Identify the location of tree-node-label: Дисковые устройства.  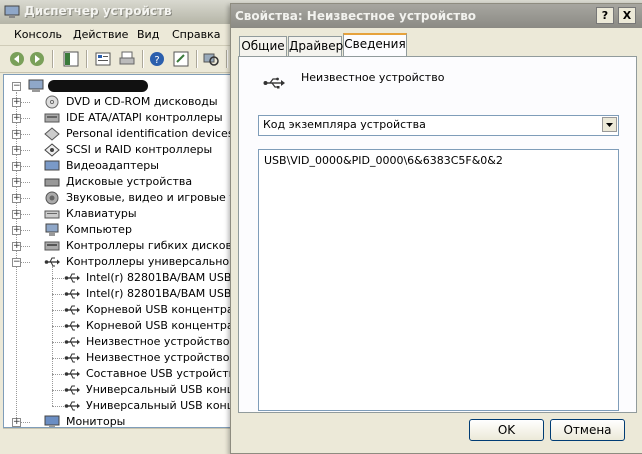
(129, 181).